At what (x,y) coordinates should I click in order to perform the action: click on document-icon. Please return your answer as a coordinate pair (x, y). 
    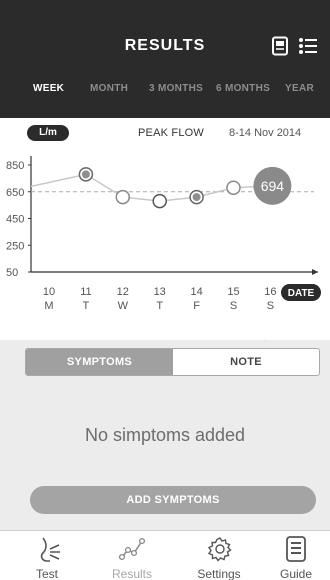
    Looking at the image, I should click on (280, 46).